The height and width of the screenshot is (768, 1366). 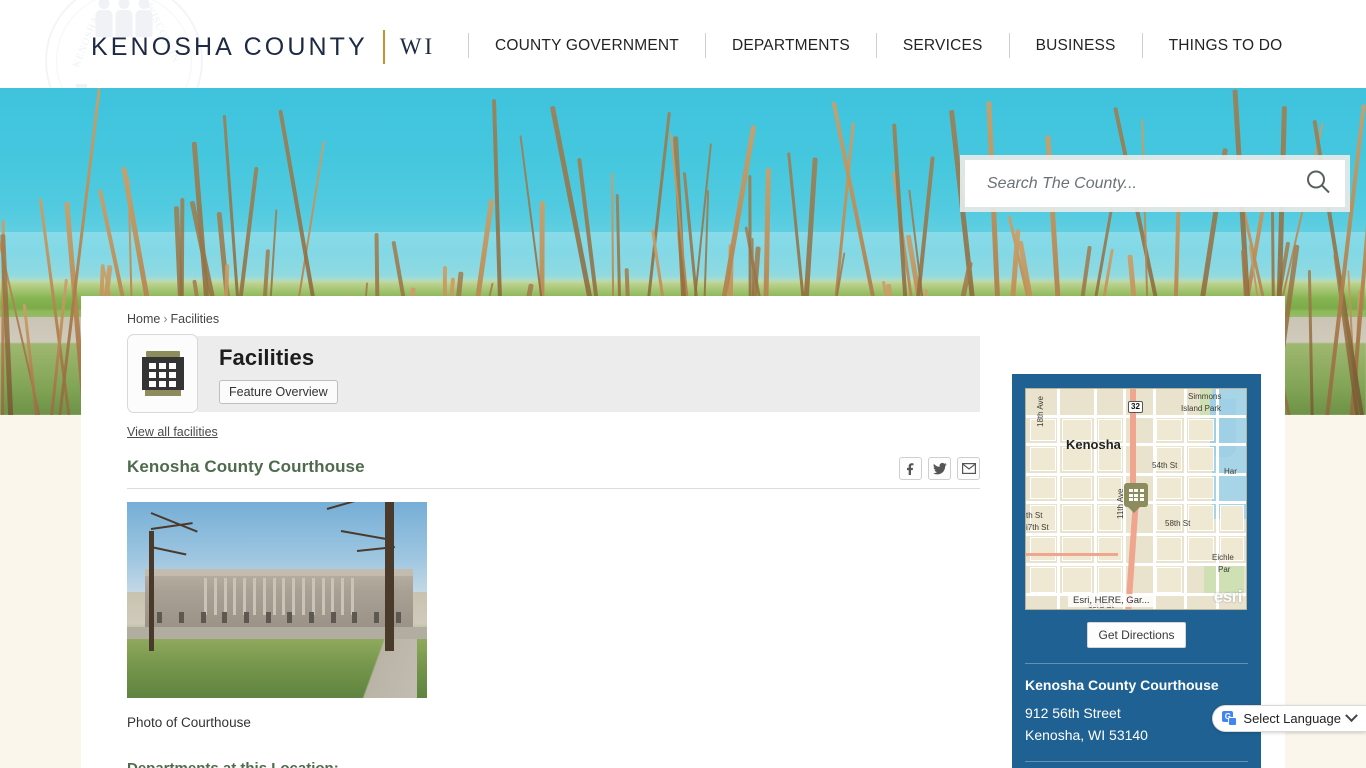 What do you see at coordinates (1136, 663) in the screenshot?
I see `sidebar-divider-top` at bounding box center [1136, 663].